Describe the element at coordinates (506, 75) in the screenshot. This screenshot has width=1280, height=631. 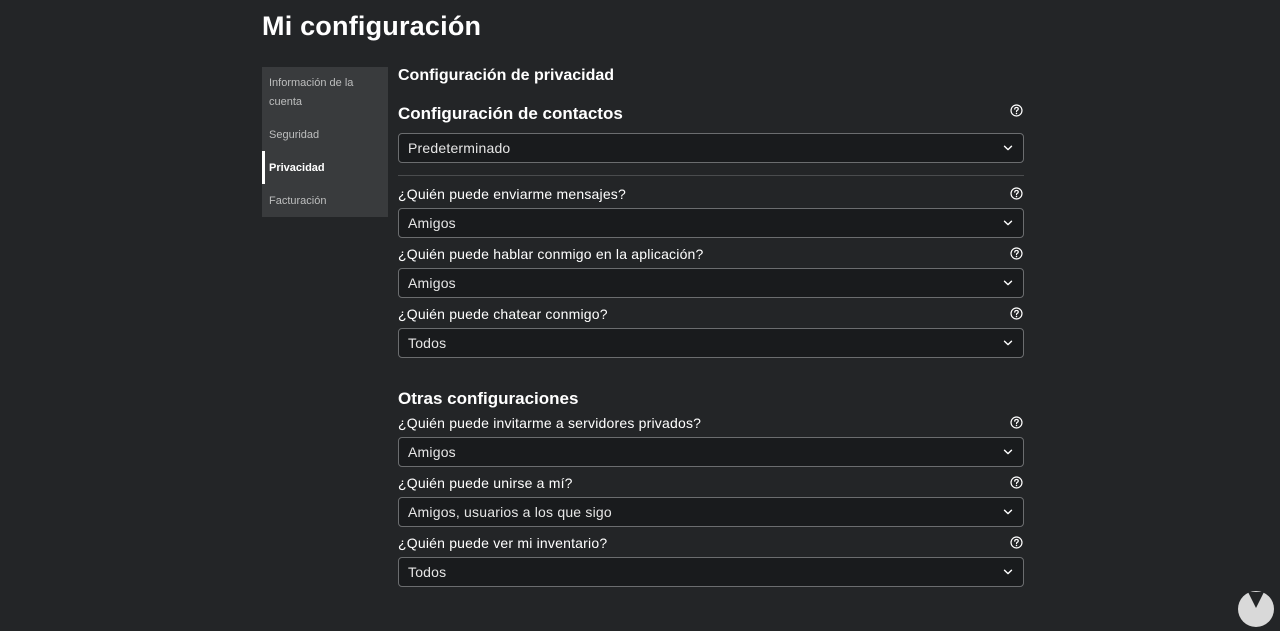
I see `privacy-section-title: Configuración de privacidad` at that location.